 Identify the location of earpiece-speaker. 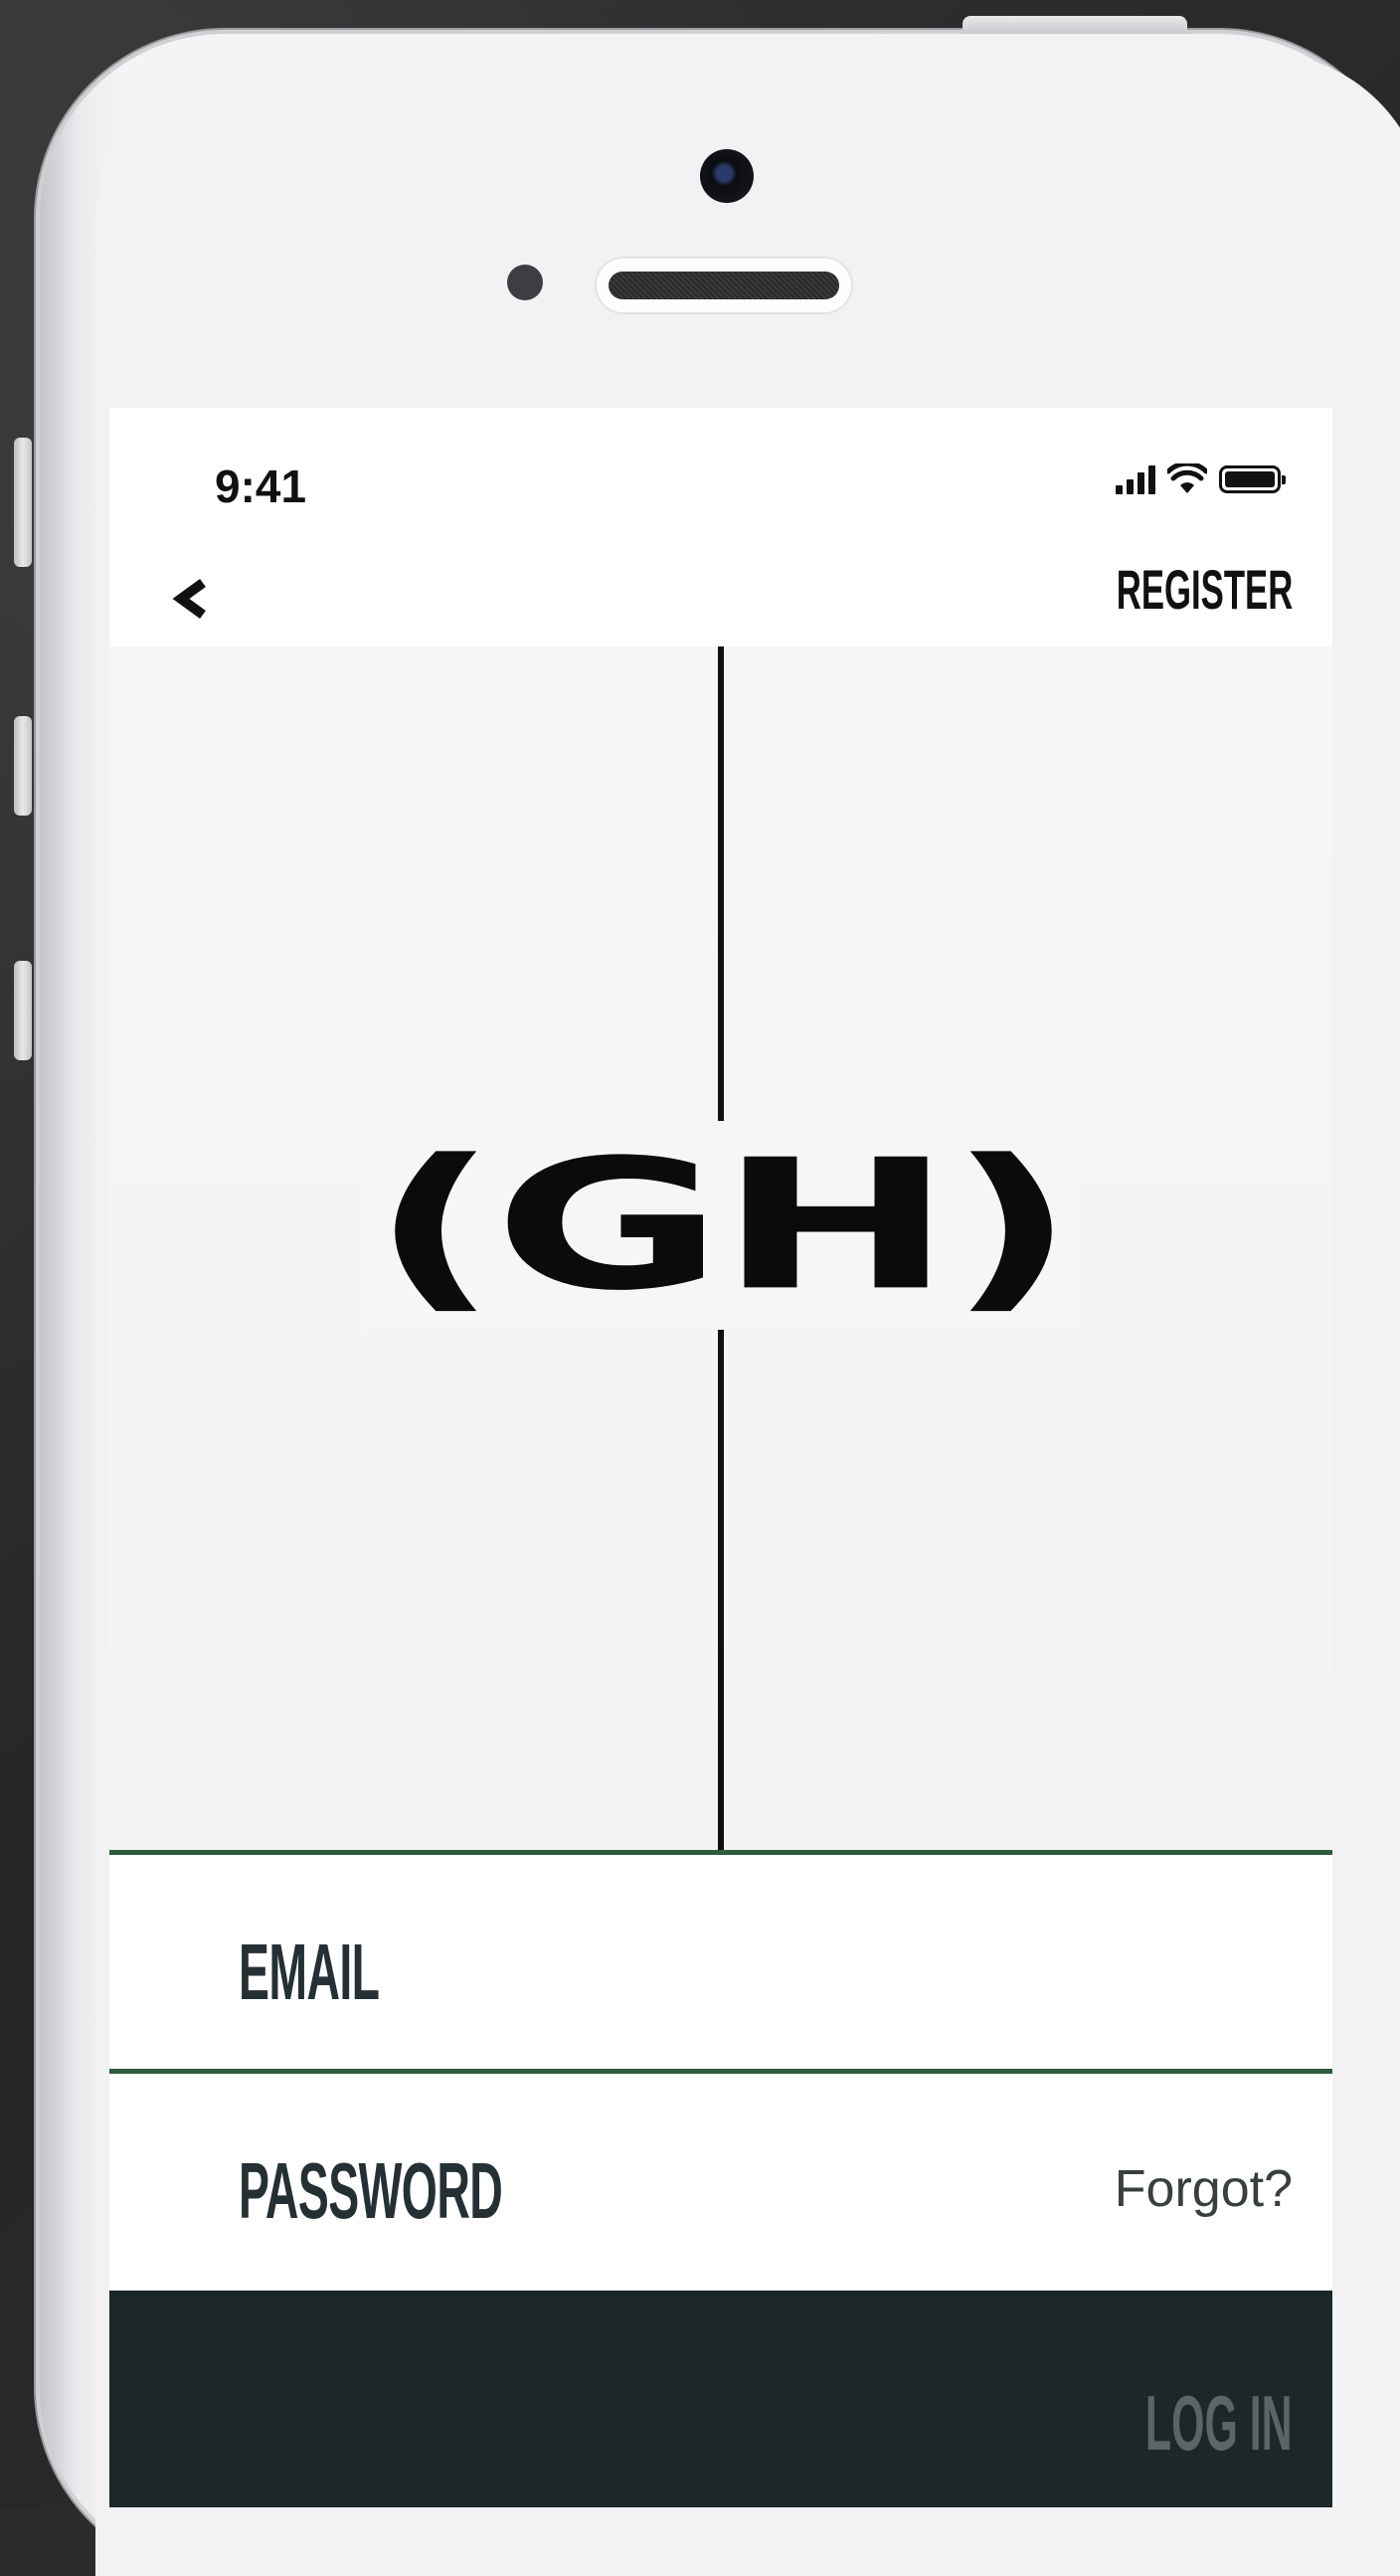
(724, 285).